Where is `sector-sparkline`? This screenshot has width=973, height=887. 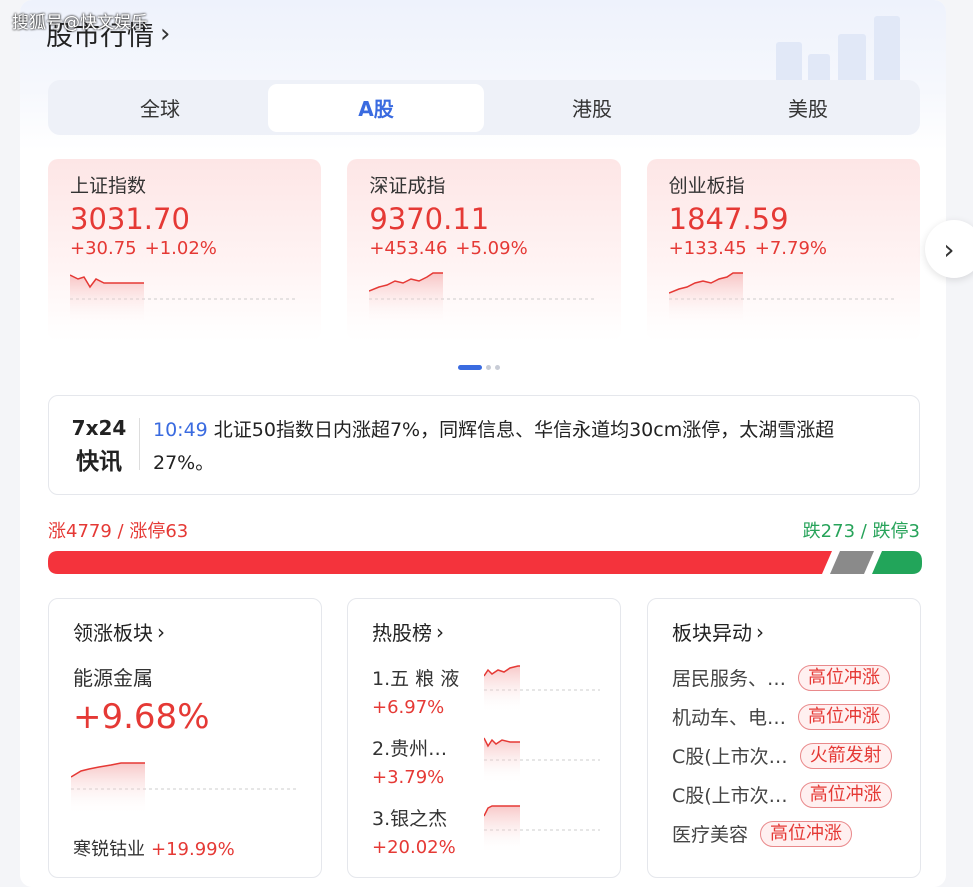 sector-sparkline is located at coordinates (185, 788).